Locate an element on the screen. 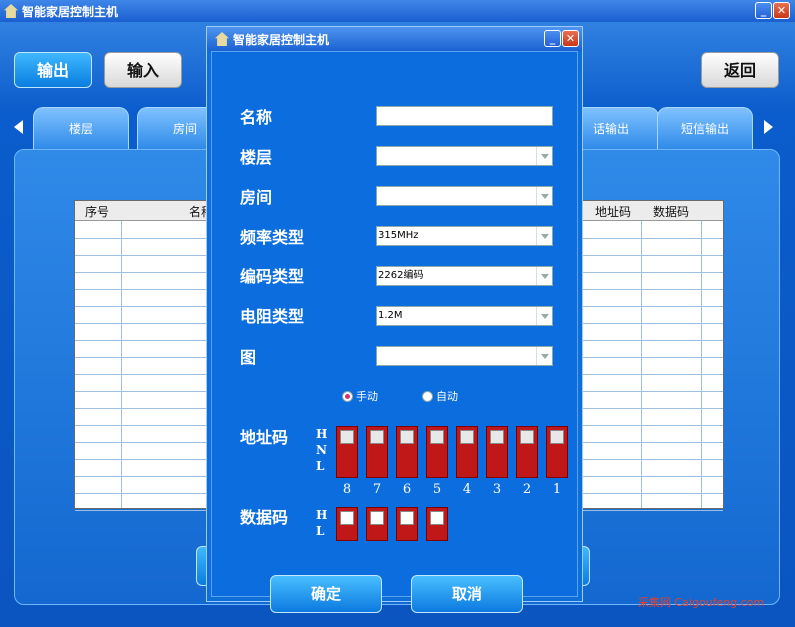 The image size is (795, 627). pic-select is located at coordinates (464, 356).